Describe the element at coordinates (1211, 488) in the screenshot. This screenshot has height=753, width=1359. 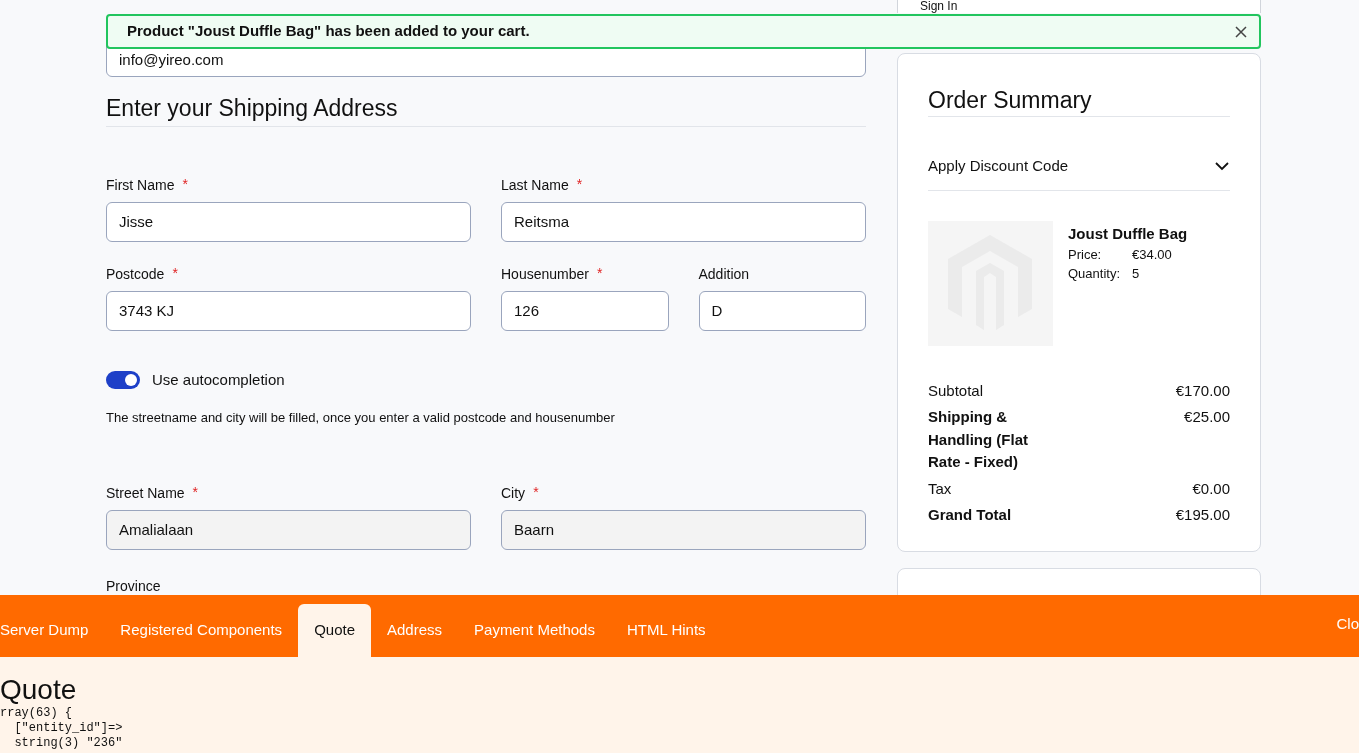
I see `total-value: €0.00` at that location.